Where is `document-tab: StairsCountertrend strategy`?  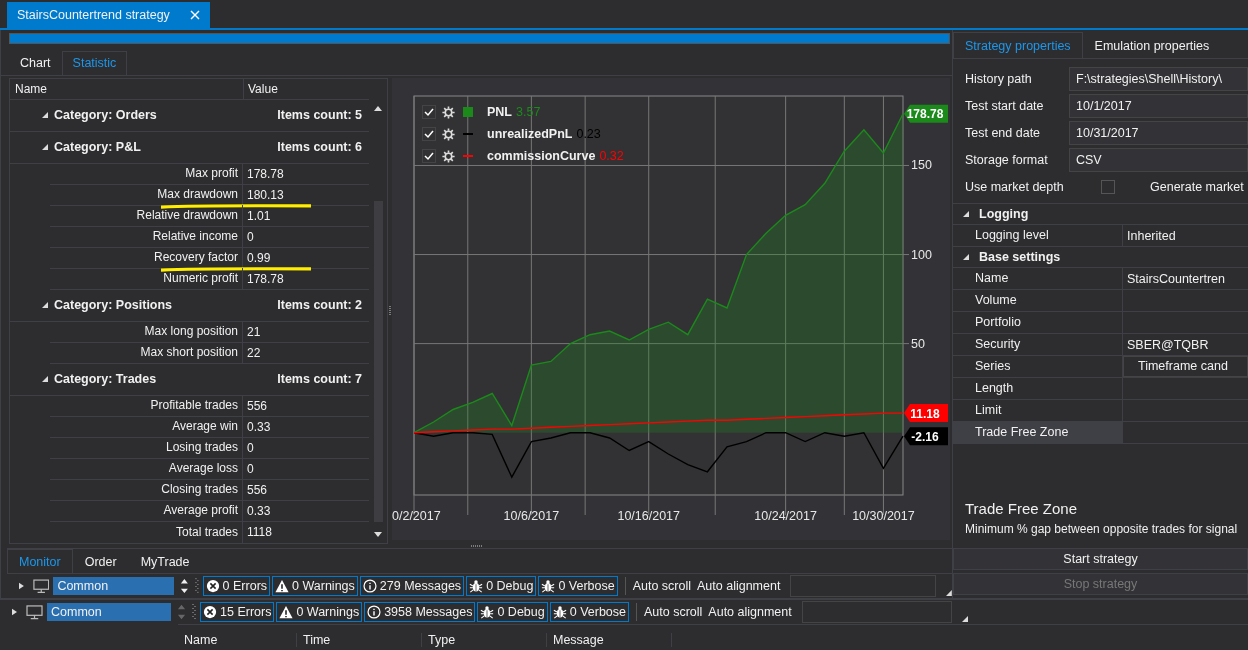
document-tab: StairsCountertrend strategy is located at coordinates (108, 15).